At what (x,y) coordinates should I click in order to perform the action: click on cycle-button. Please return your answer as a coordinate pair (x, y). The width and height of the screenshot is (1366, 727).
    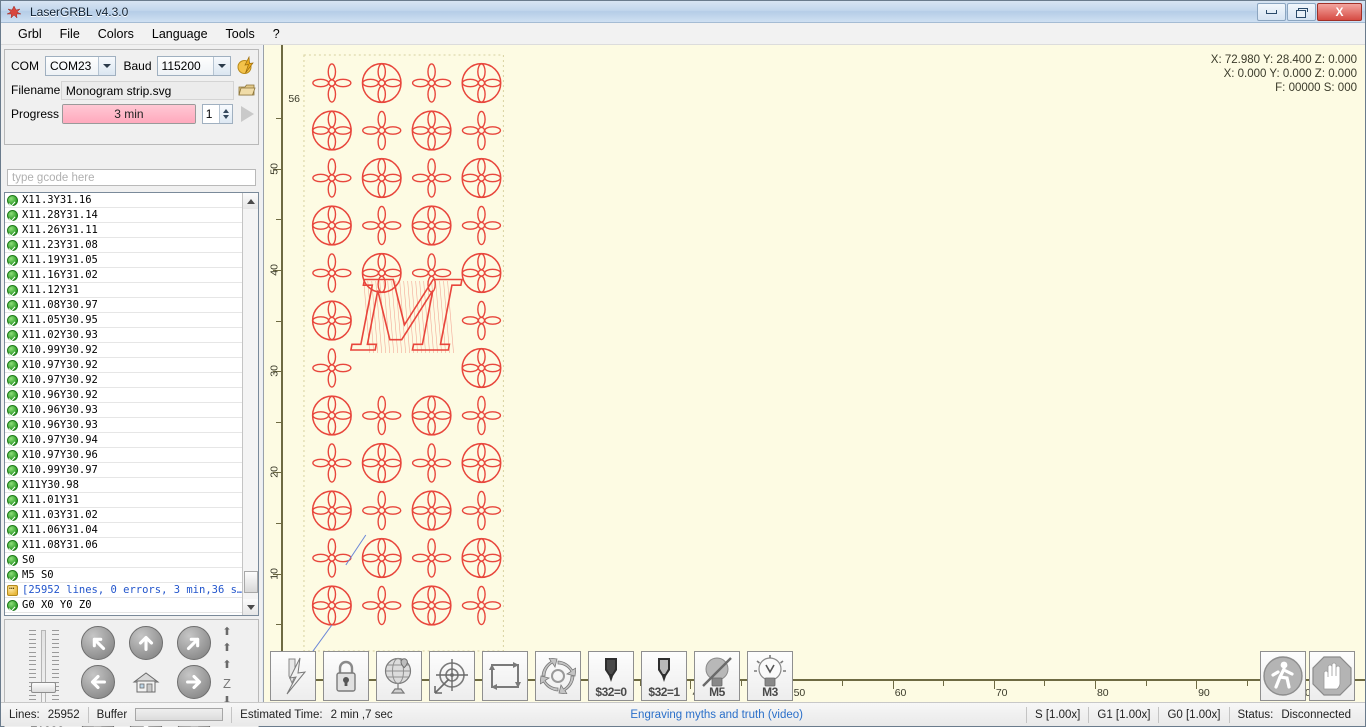
    Looking at the image, I should click on (558, 676).